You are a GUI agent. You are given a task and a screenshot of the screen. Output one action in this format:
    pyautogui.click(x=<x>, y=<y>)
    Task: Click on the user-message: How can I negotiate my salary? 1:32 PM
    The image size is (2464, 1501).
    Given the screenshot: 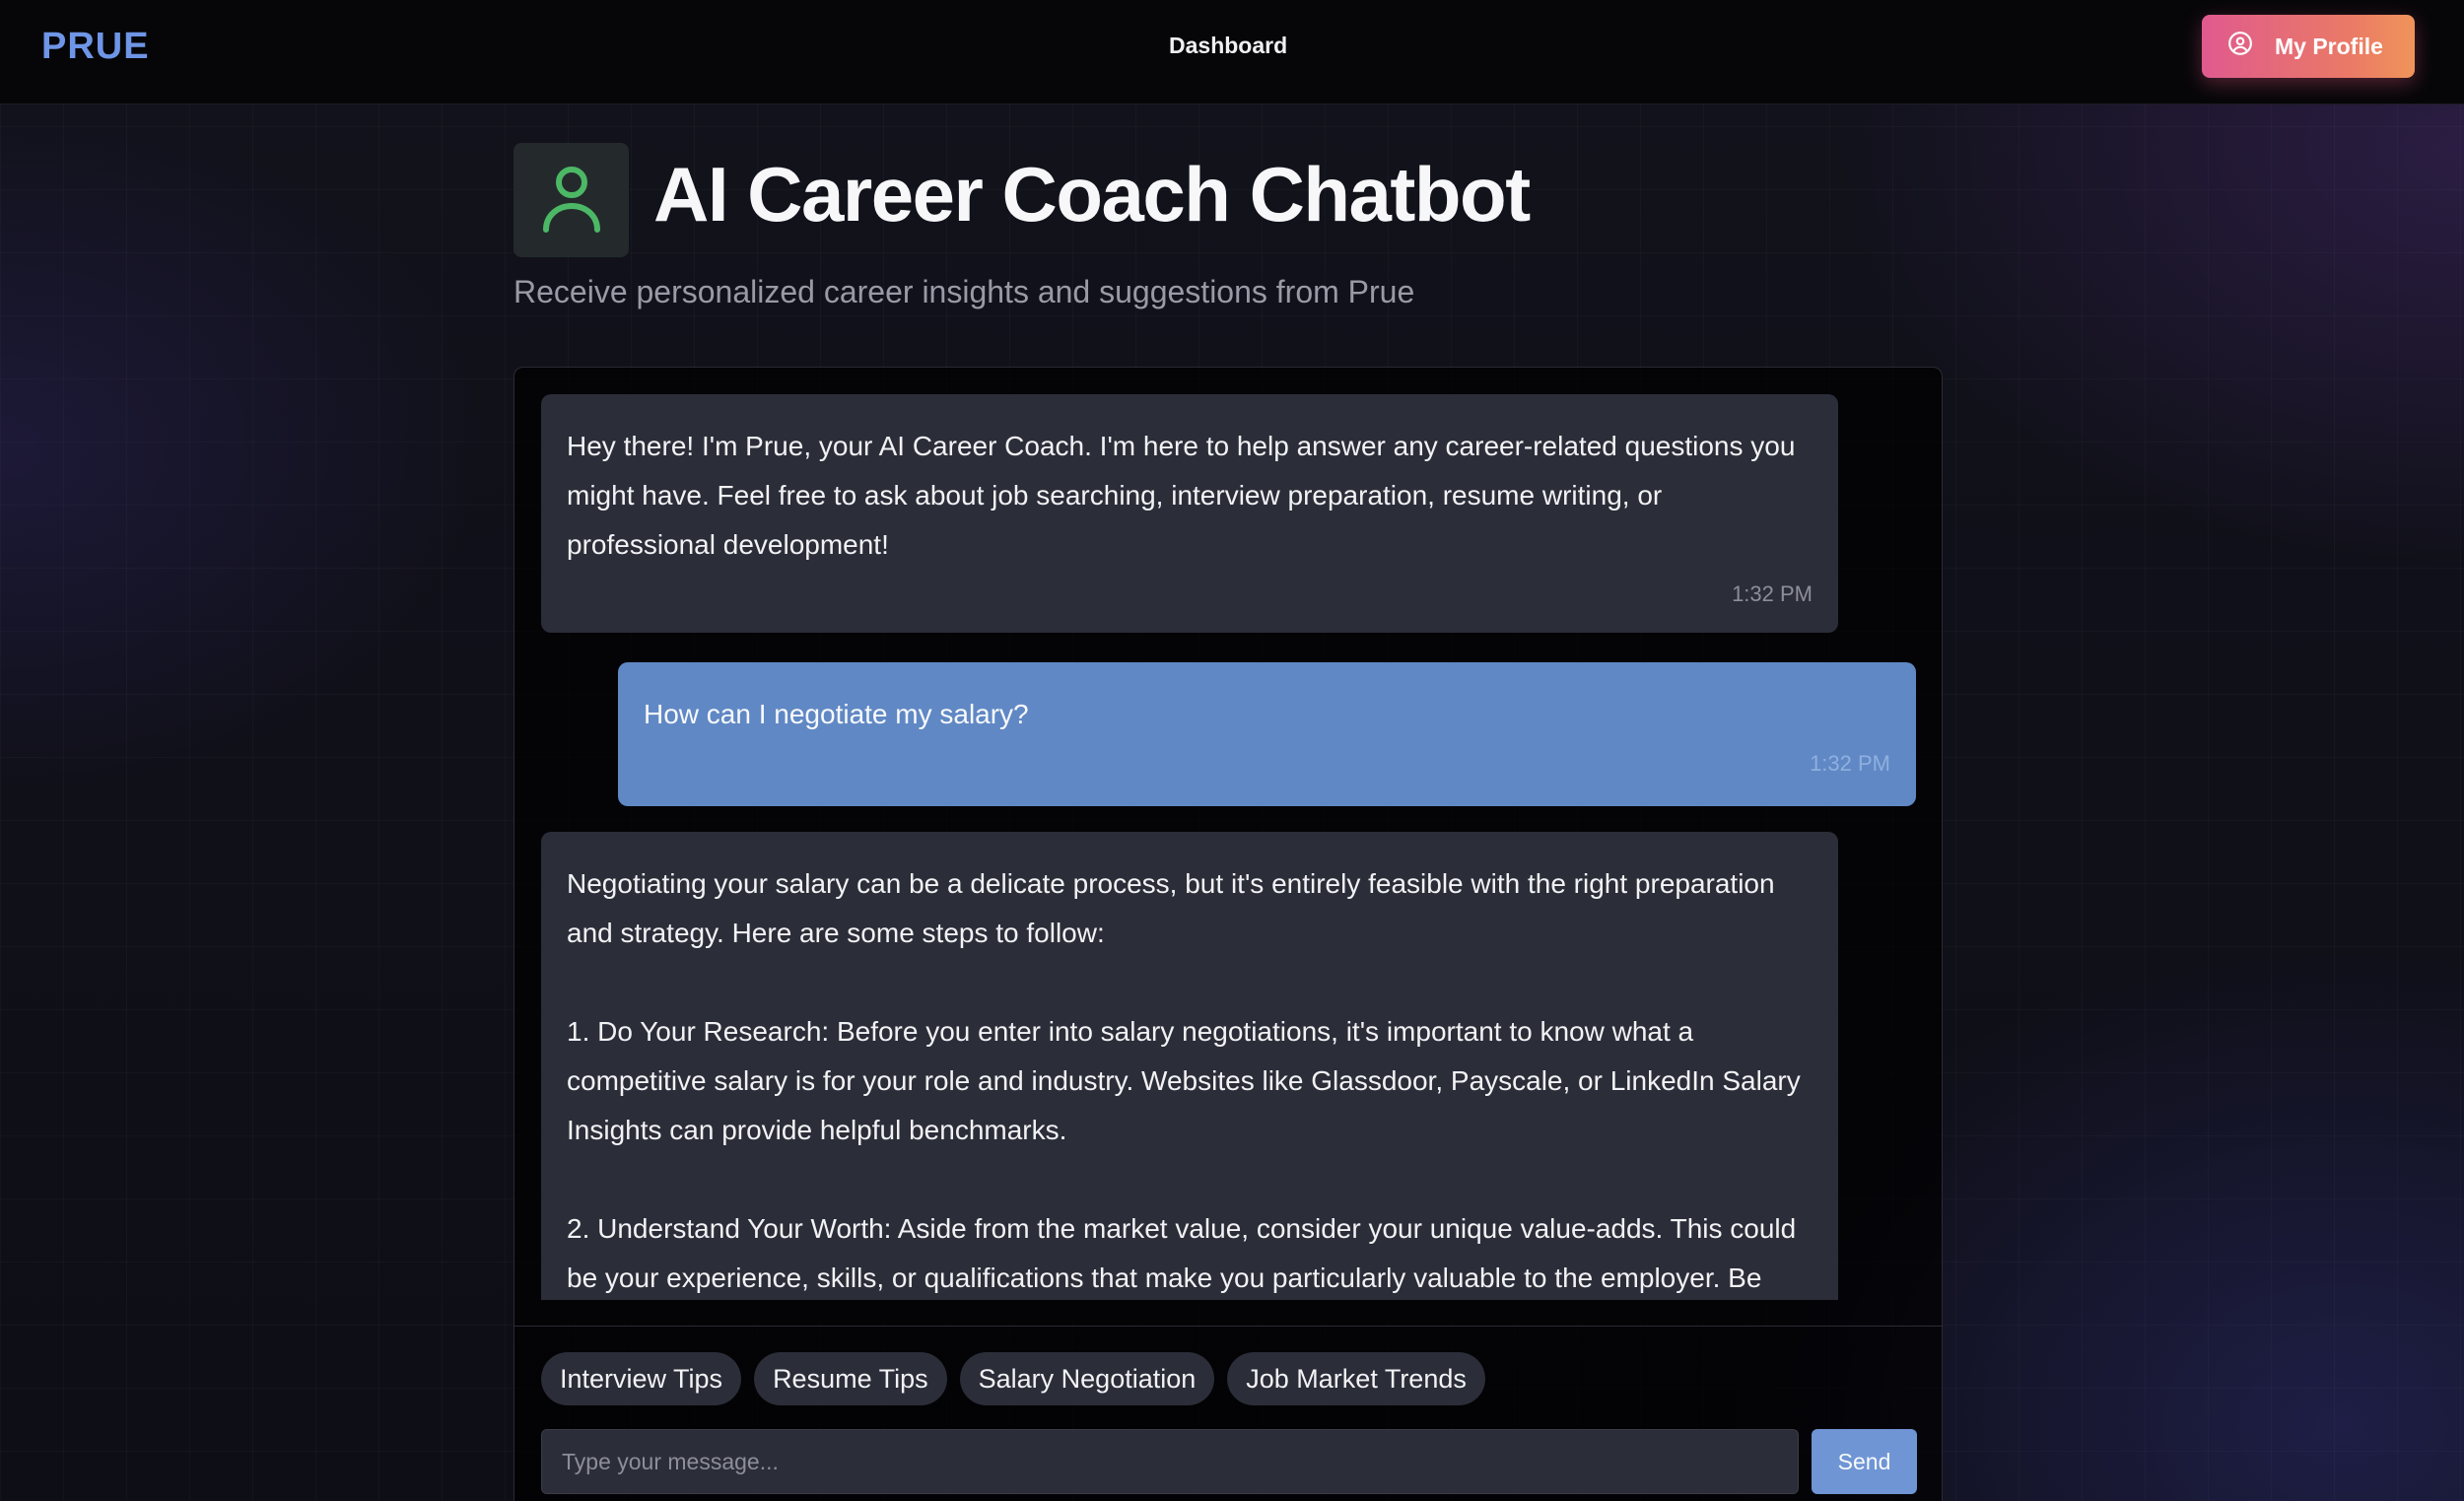 What is the action you would take?
    pyautogui.click(x=1267, y=734)
    